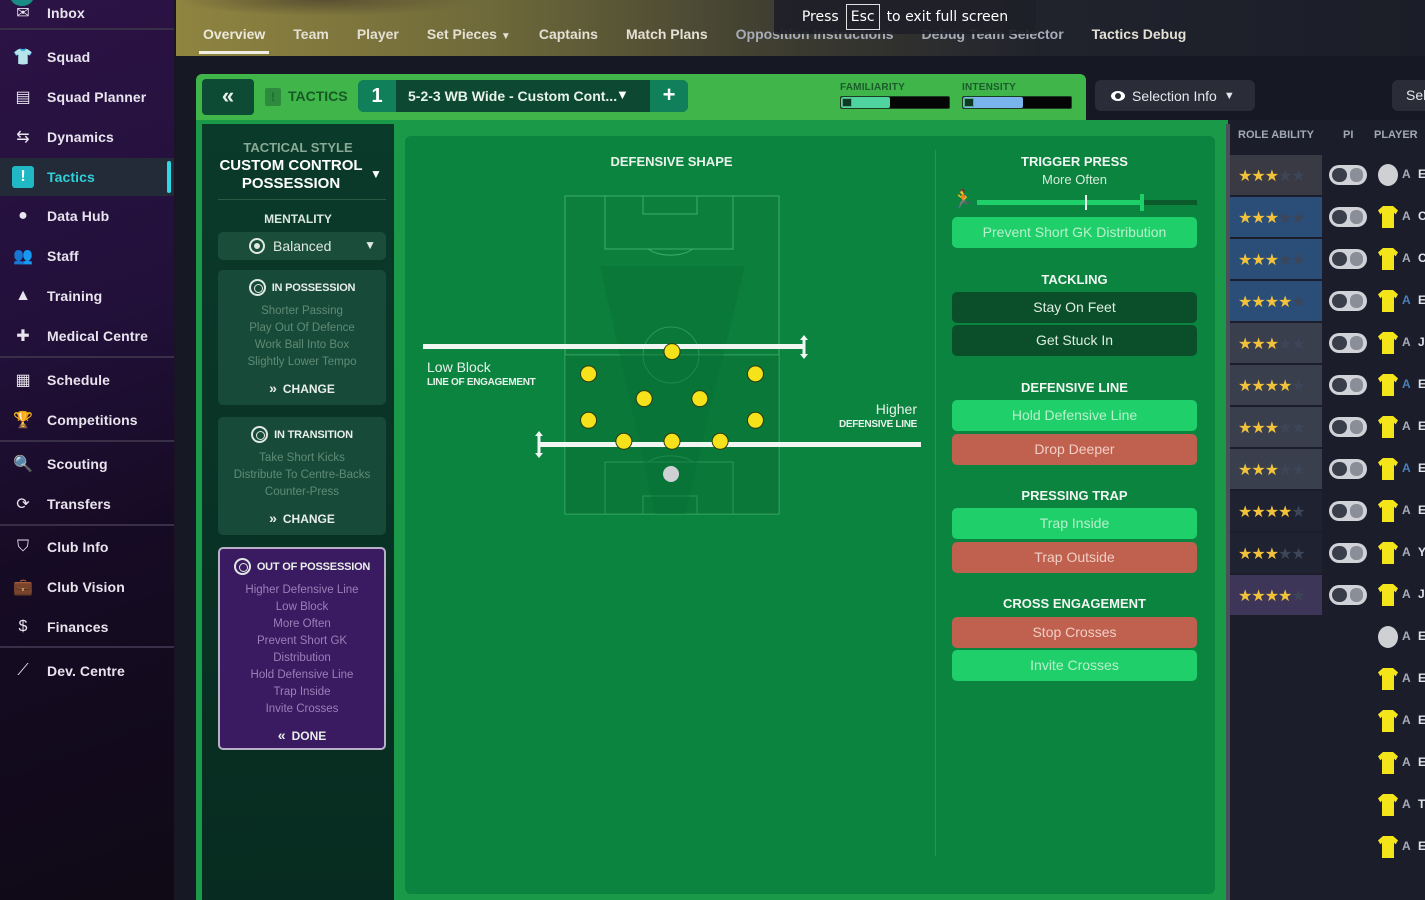  I want to click on player-name: T, so click(1421, 804).